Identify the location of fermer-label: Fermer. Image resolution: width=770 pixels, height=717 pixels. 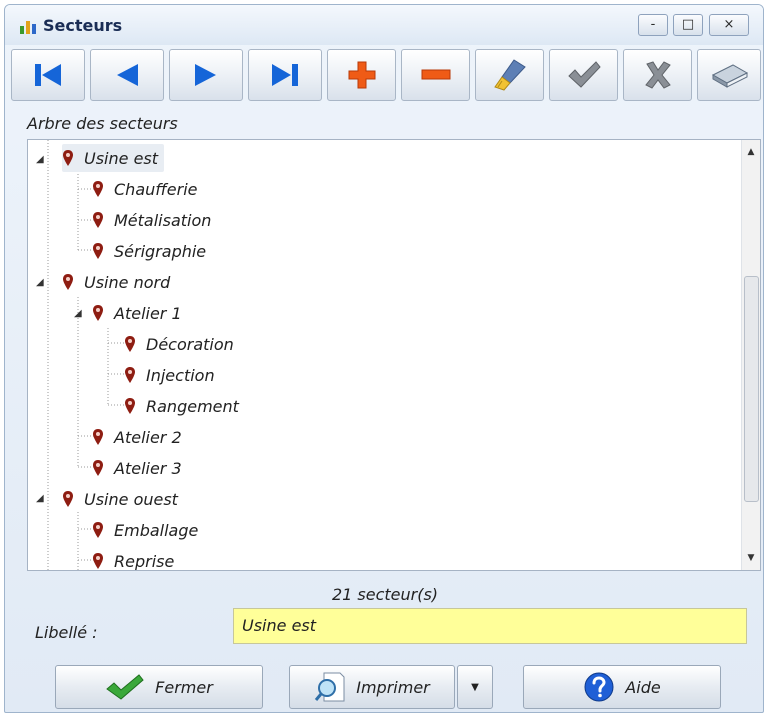
(184, 687).